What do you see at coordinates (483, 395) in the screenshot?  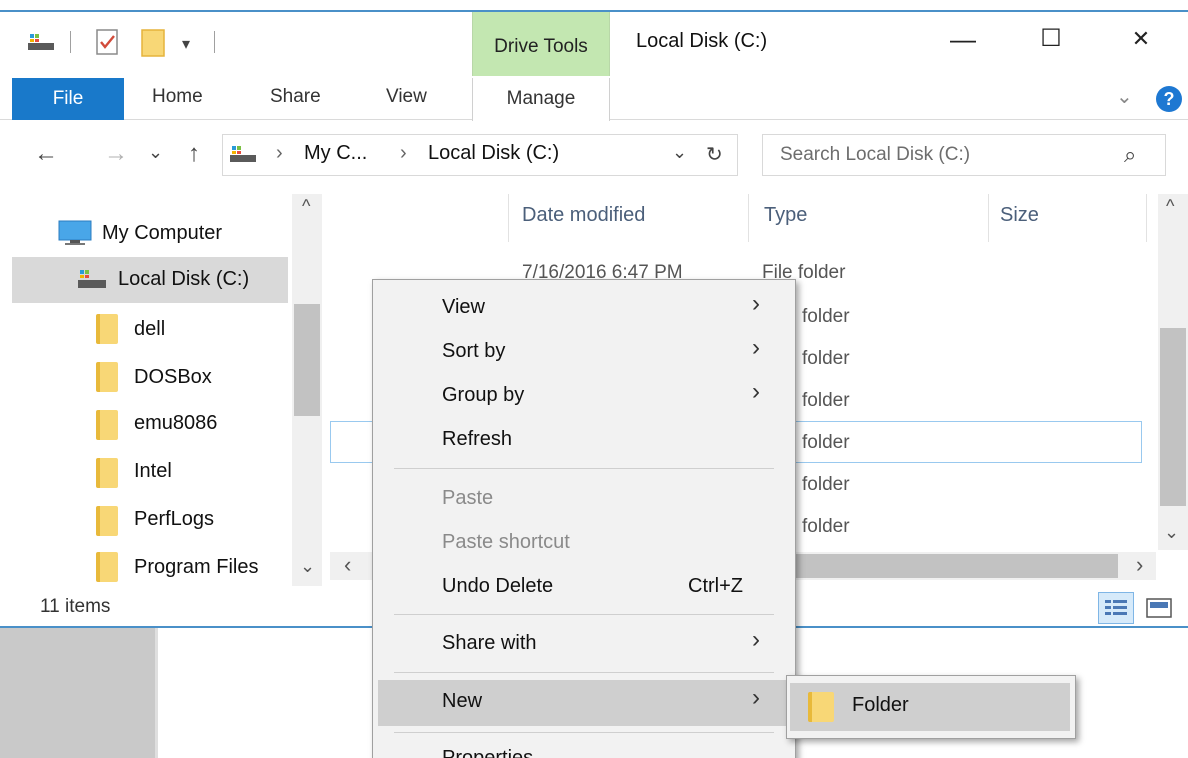 I see `menu-item-group-by: Group by` at bounding box center [483, 395].